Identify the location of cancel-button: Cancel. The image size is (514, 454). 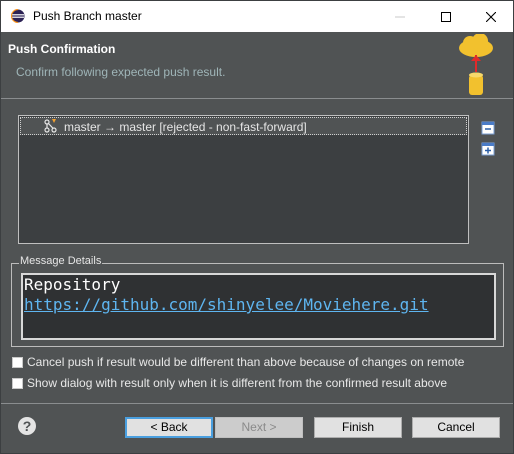
(456, 427).